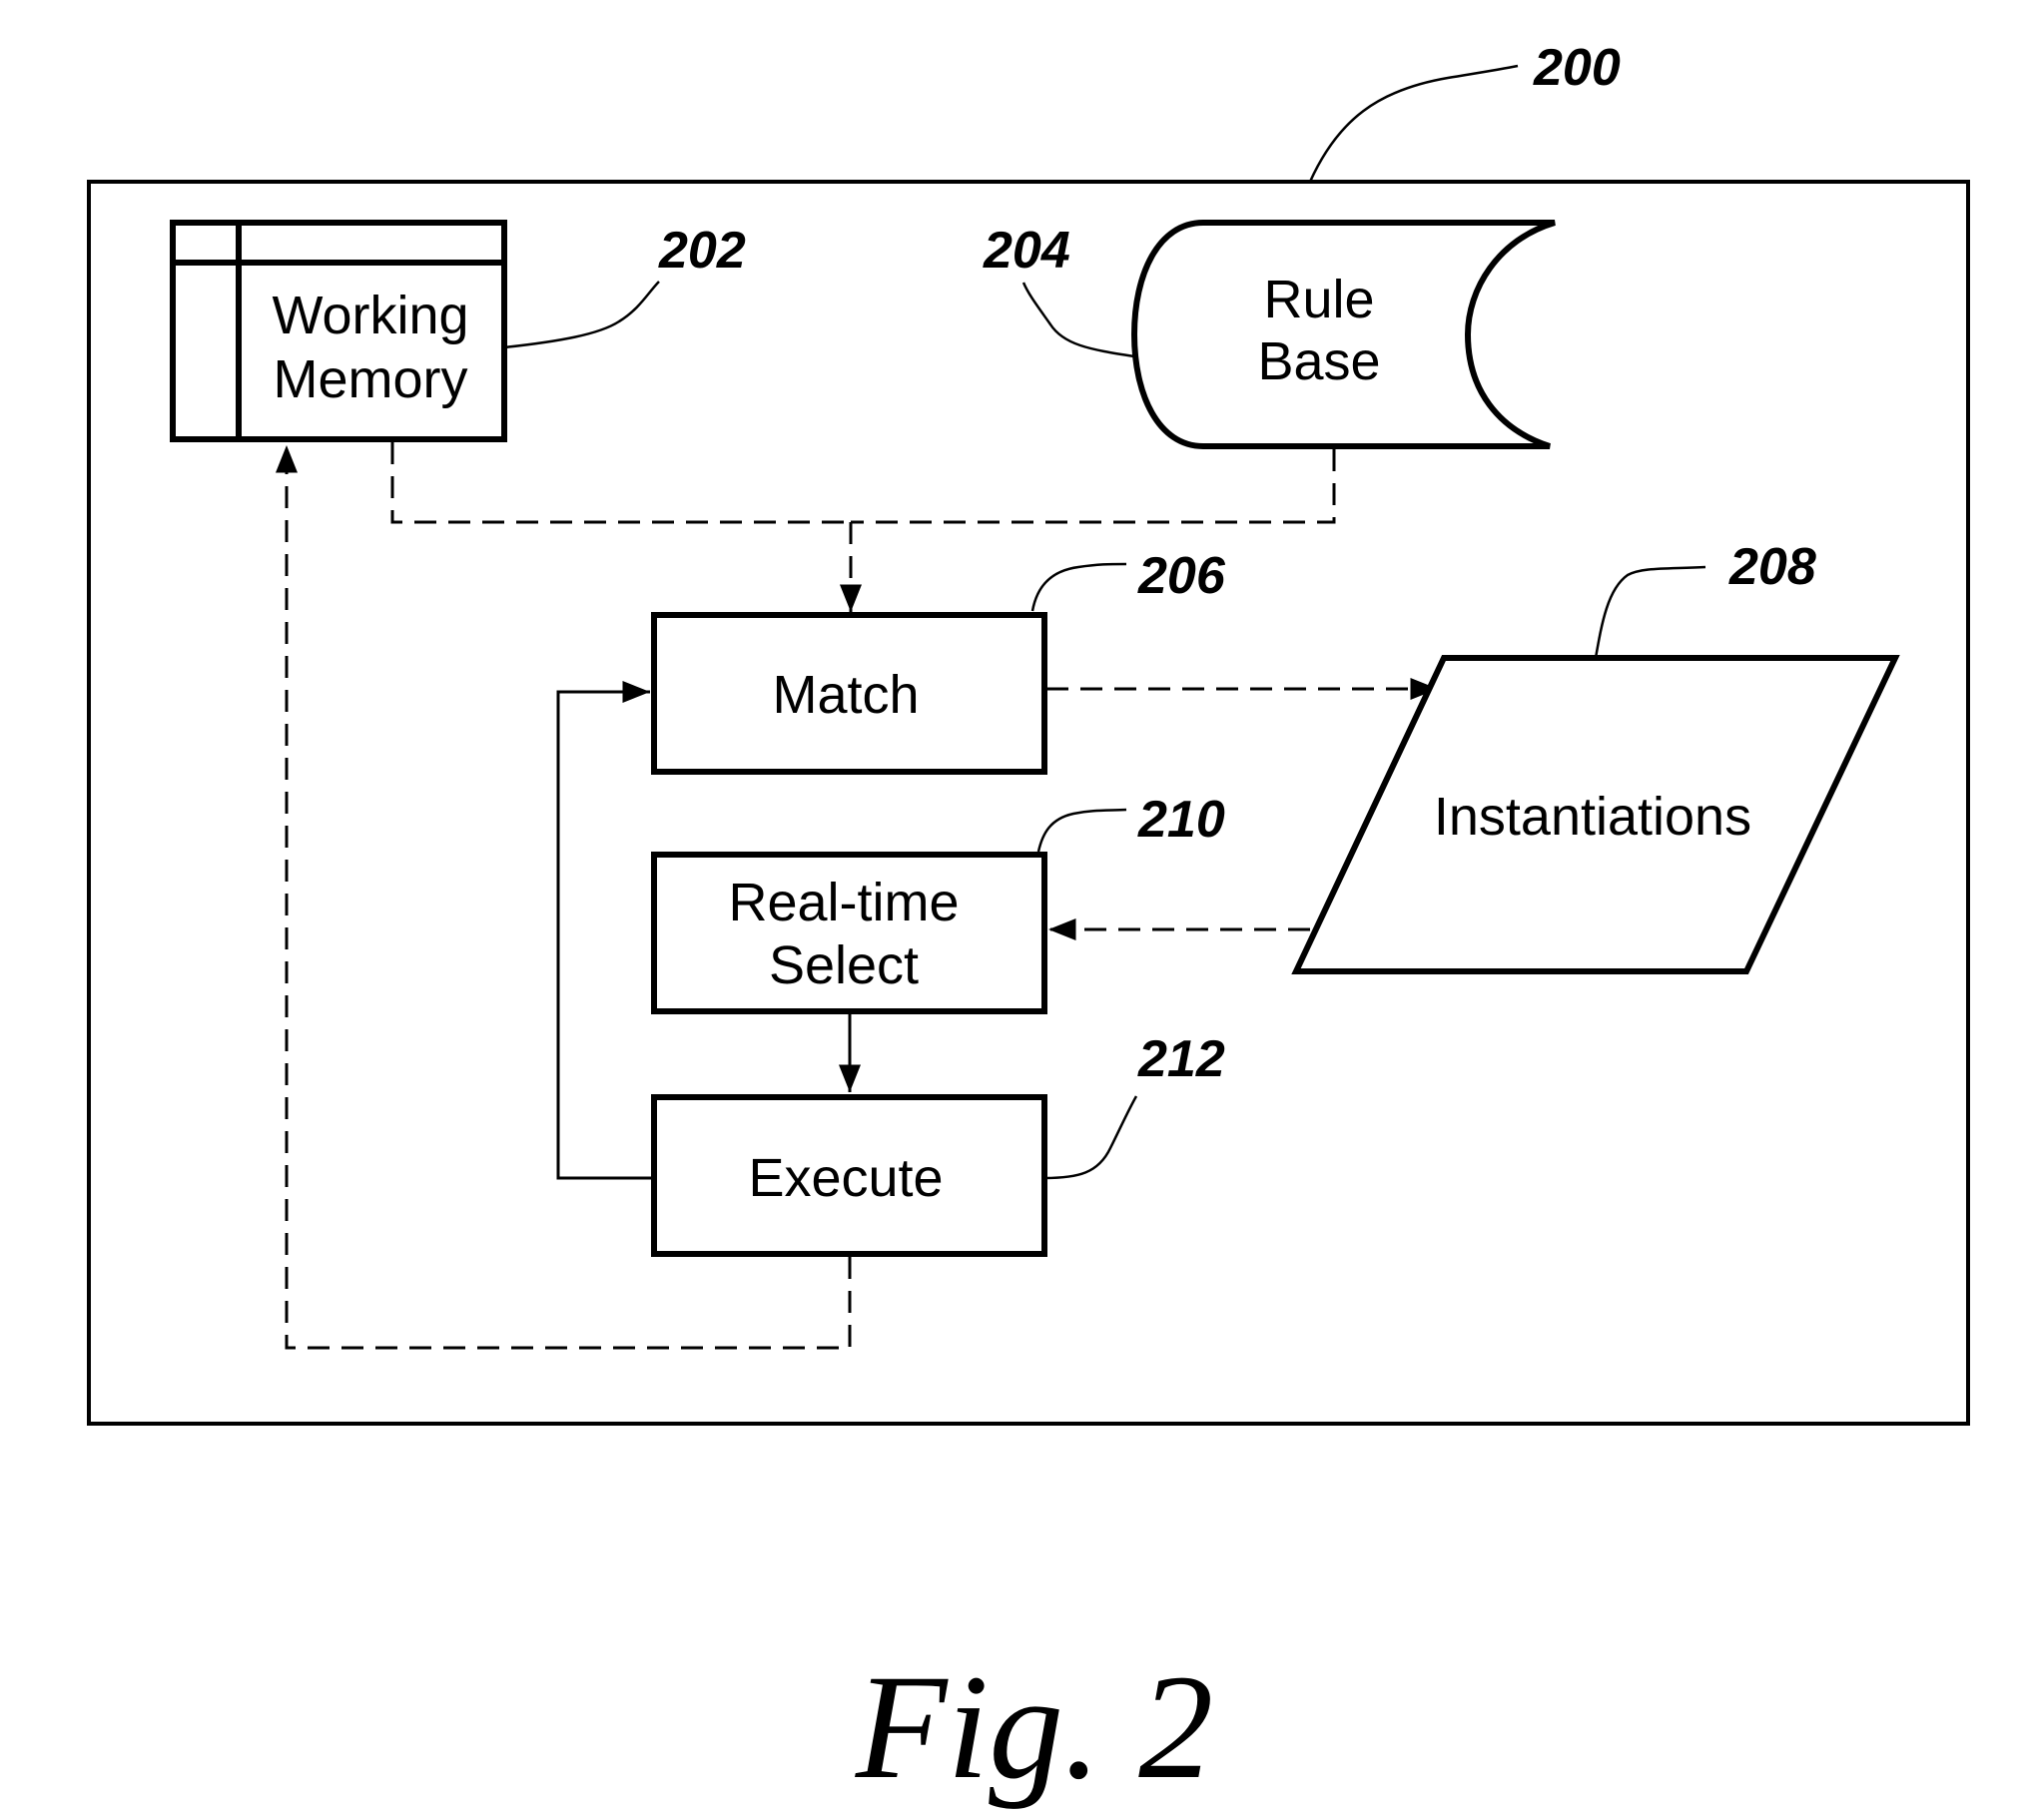 This screenshot has height=1820, width=2029. I want to click on execute-label: Execute, so click(845, 1178).